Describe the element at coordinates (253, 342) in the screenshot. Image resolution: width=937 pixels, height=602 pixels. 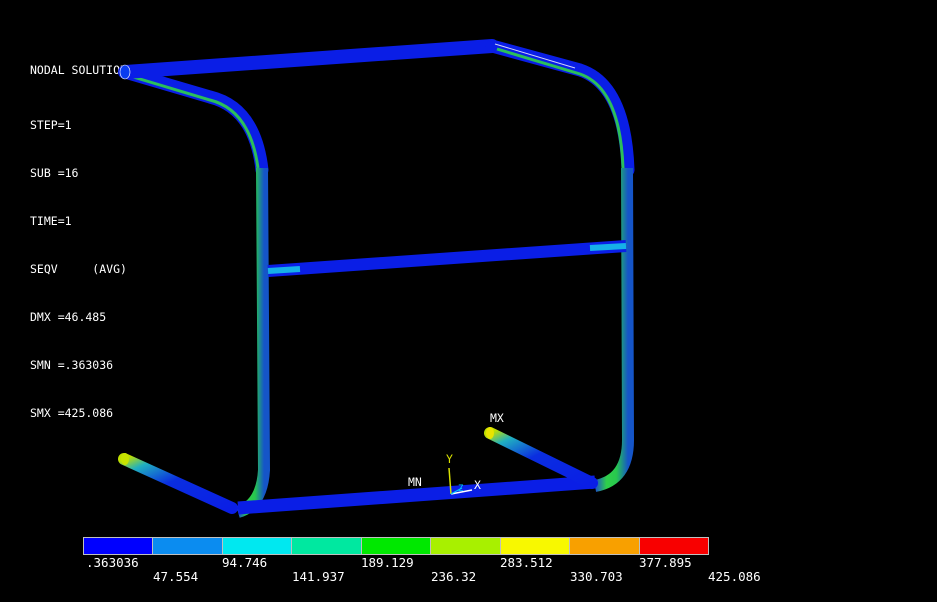
I see `left-vertical-post` at that location.